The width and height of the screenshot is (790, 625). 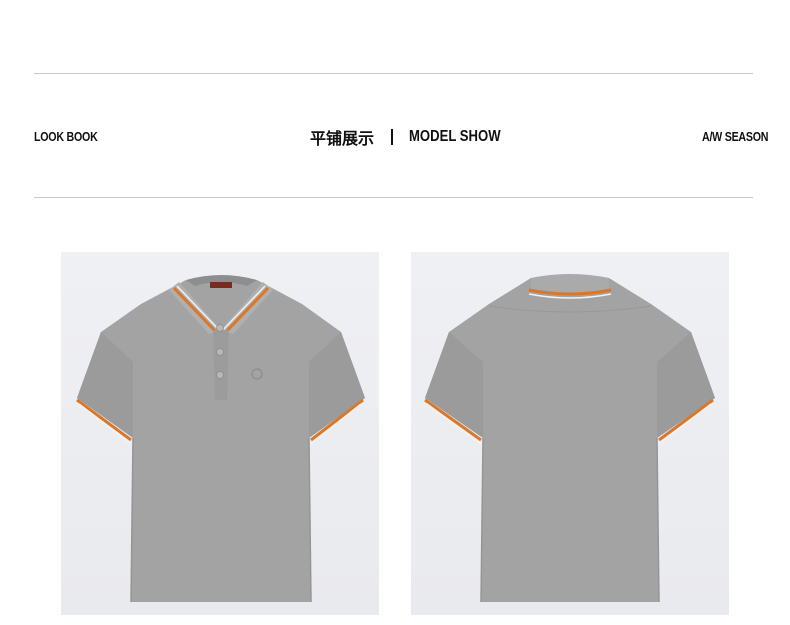 What do you see at coordinates (66, 136) in the screenshot?
I see `look-book-label: LOOK BOOK` at bounding box center [66, 136].